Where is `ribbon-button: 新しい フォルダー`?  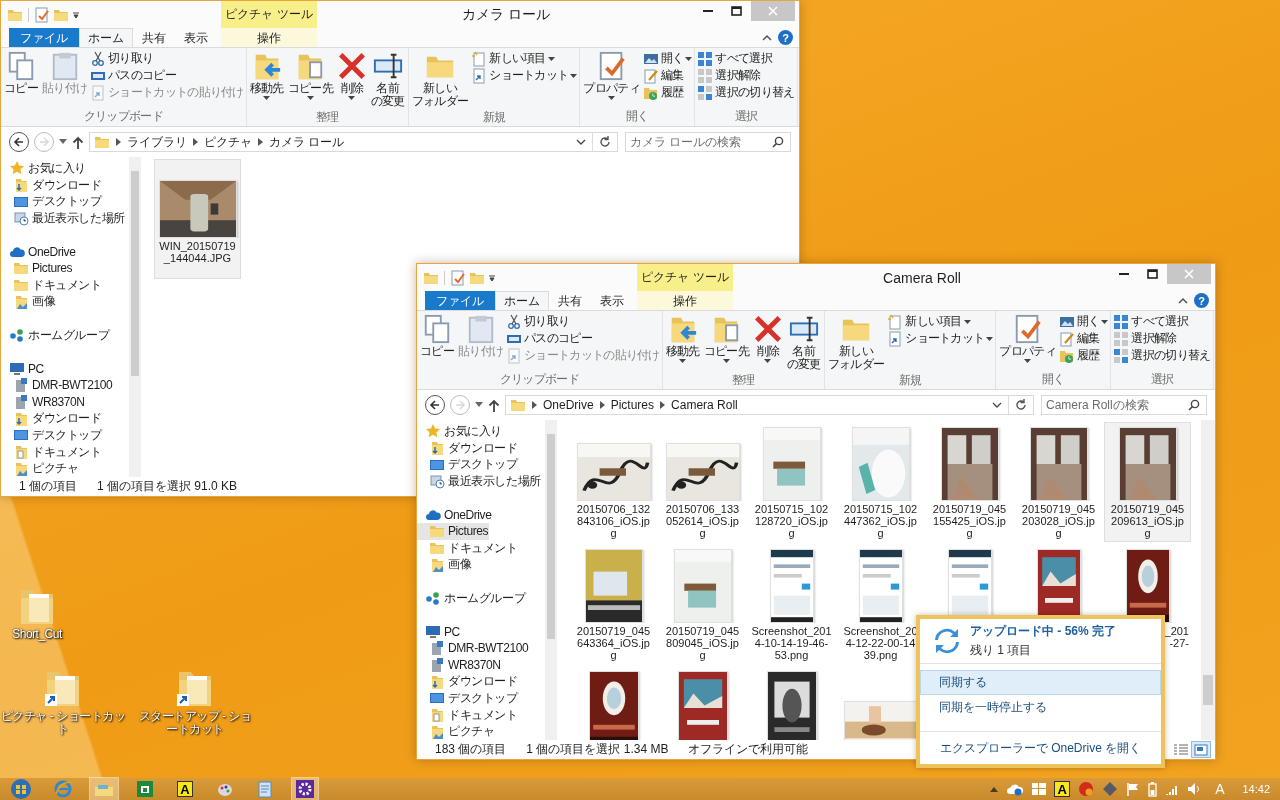
ribbon-button: 新しい フォルダー is located at coordinates (440, 79).